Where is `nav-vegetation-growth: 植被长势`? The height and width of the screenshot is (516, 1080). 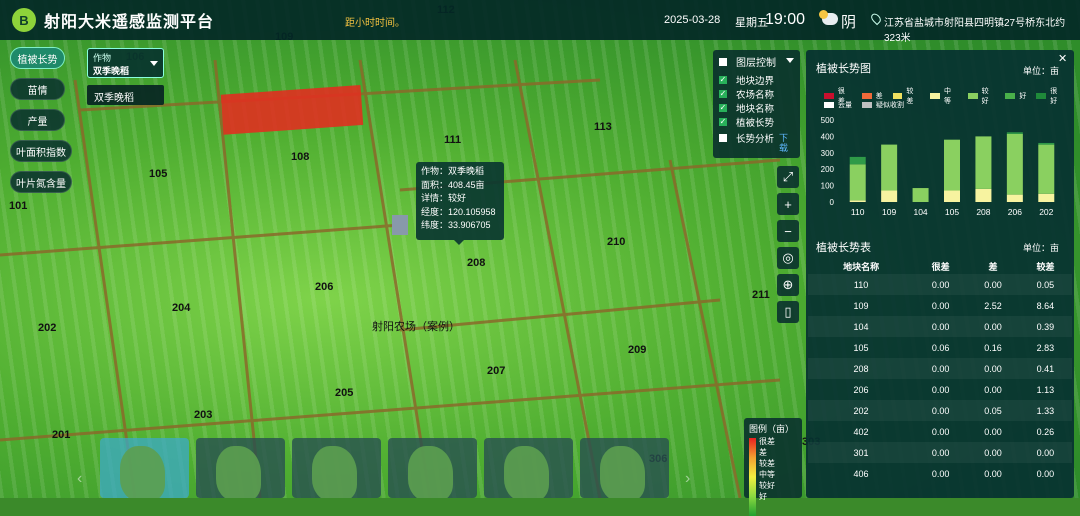 nav-vegetation-growth: 植被长势 is located at coordinates (37, 58).